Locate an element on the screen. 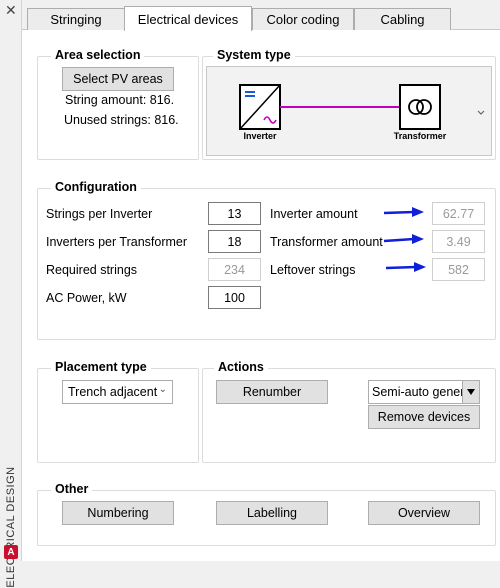 The height and width of the screenshot is (588, 500). system-diagram: Inverter Transformer is located at coordinates (362, 112).